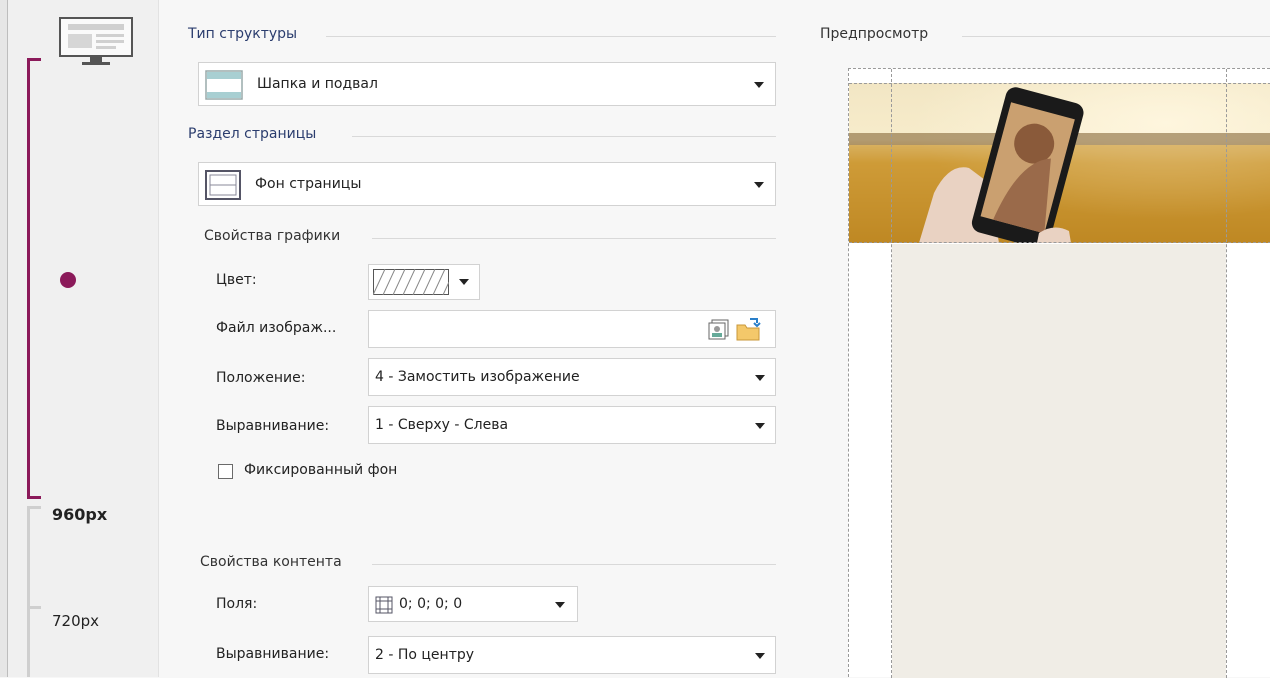  Describe the element at coordinates (4, 338) in the screenshot. I see `window-left-border` at that location.